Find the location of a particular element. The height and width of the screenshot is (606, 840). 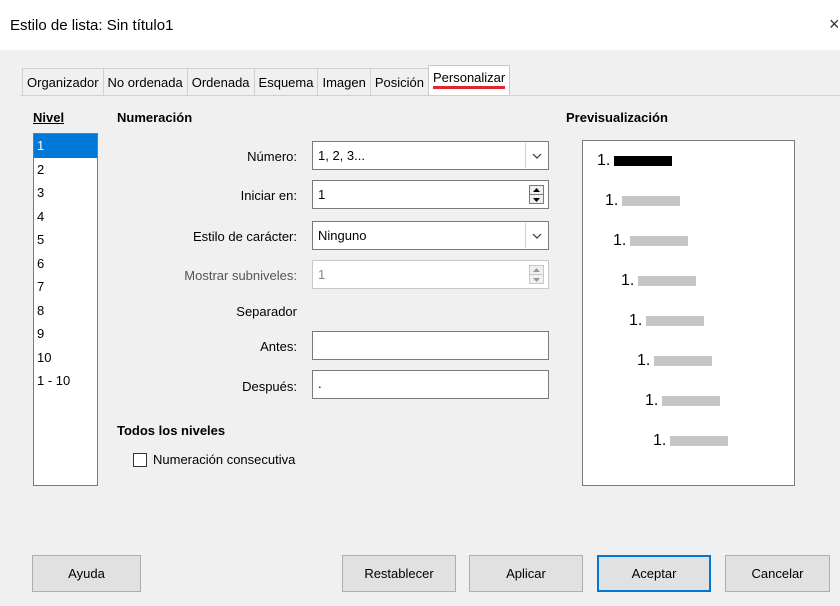

reset-button: Restablecer is located at coordinates (399, 573).